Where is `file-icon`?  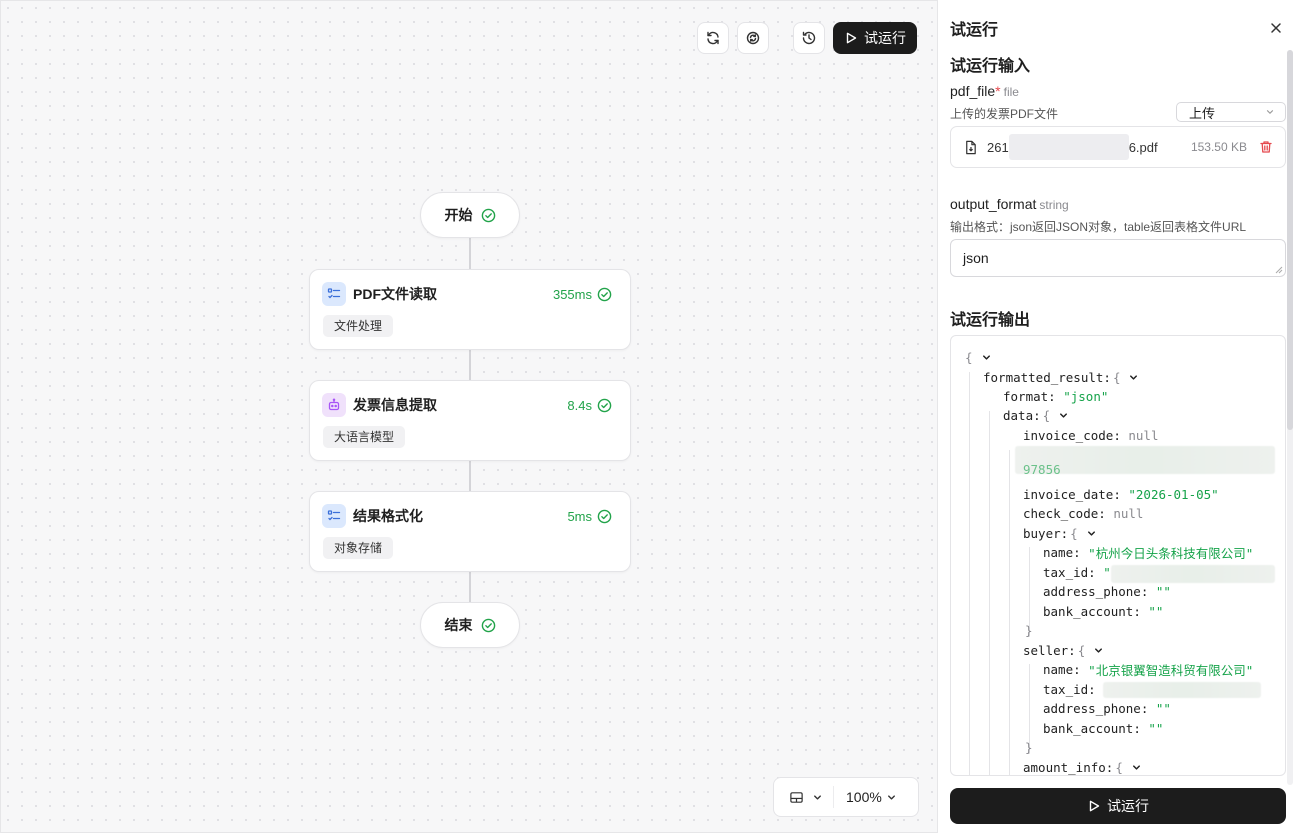 file-icon is located at coordinates (971, 147).